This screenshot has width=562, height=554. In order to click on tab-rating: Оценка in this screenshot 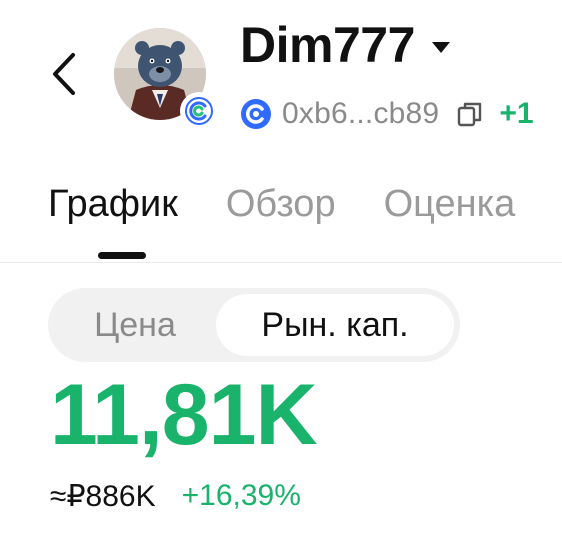, I will do `click(450, 204)`.